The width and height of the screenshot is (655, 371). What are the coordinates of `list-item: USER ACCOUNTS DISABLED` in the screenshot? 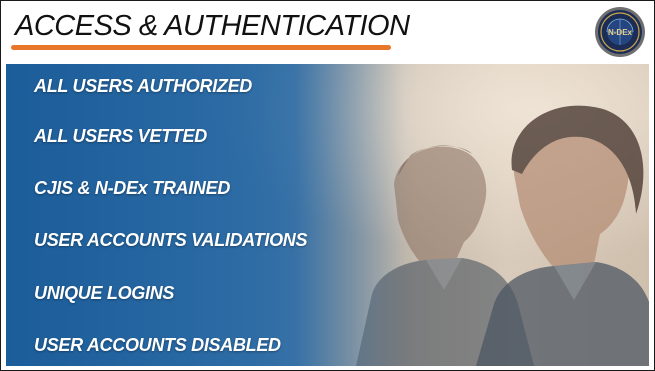 It's located at (157, 345).